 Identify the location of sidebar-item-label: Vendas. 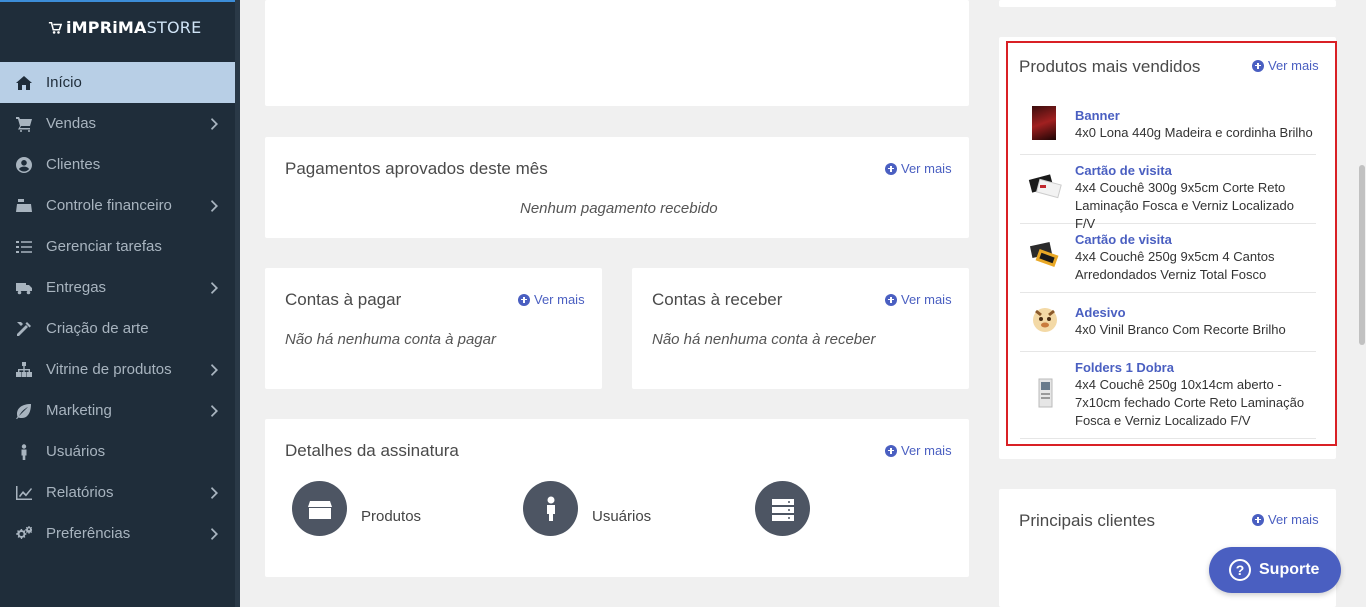
(71, 123).